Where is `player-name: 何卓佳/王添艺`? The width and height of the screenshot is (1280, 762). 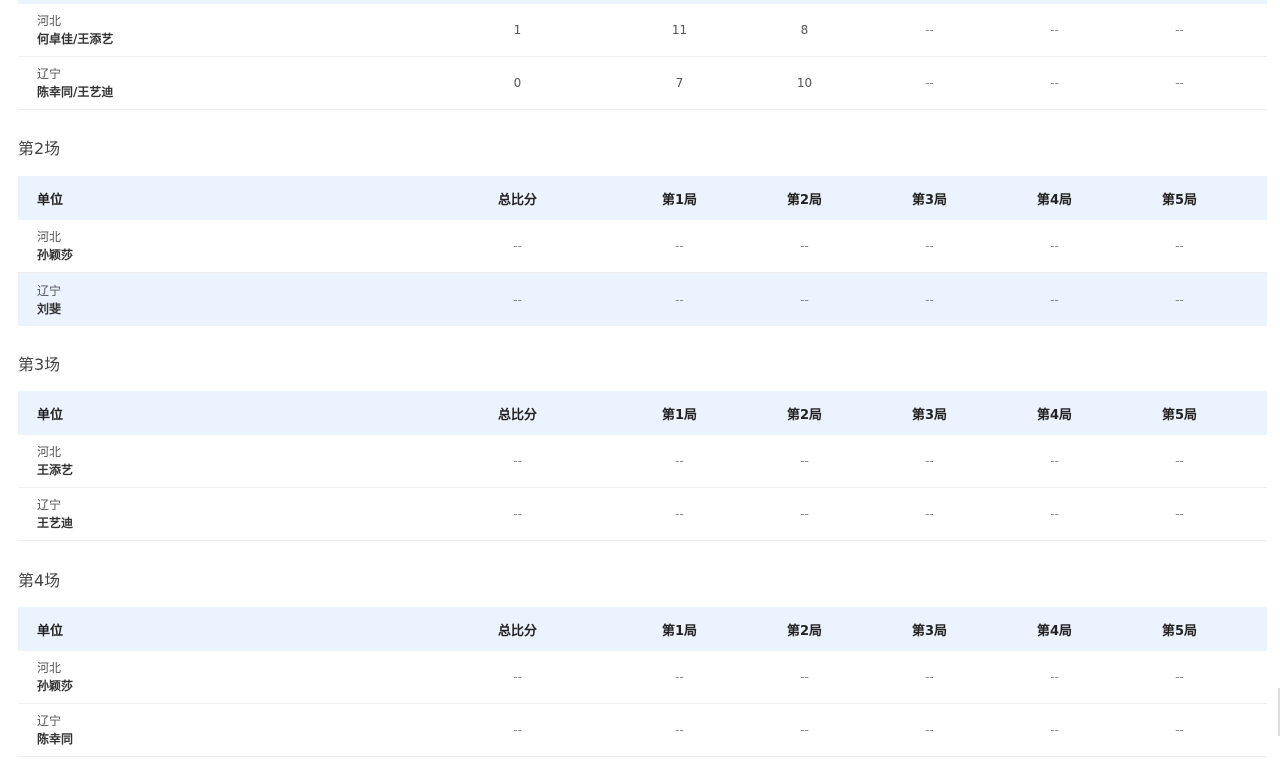 player-name: 何卓佳/王添艺 is located at coordinates (75, 39).